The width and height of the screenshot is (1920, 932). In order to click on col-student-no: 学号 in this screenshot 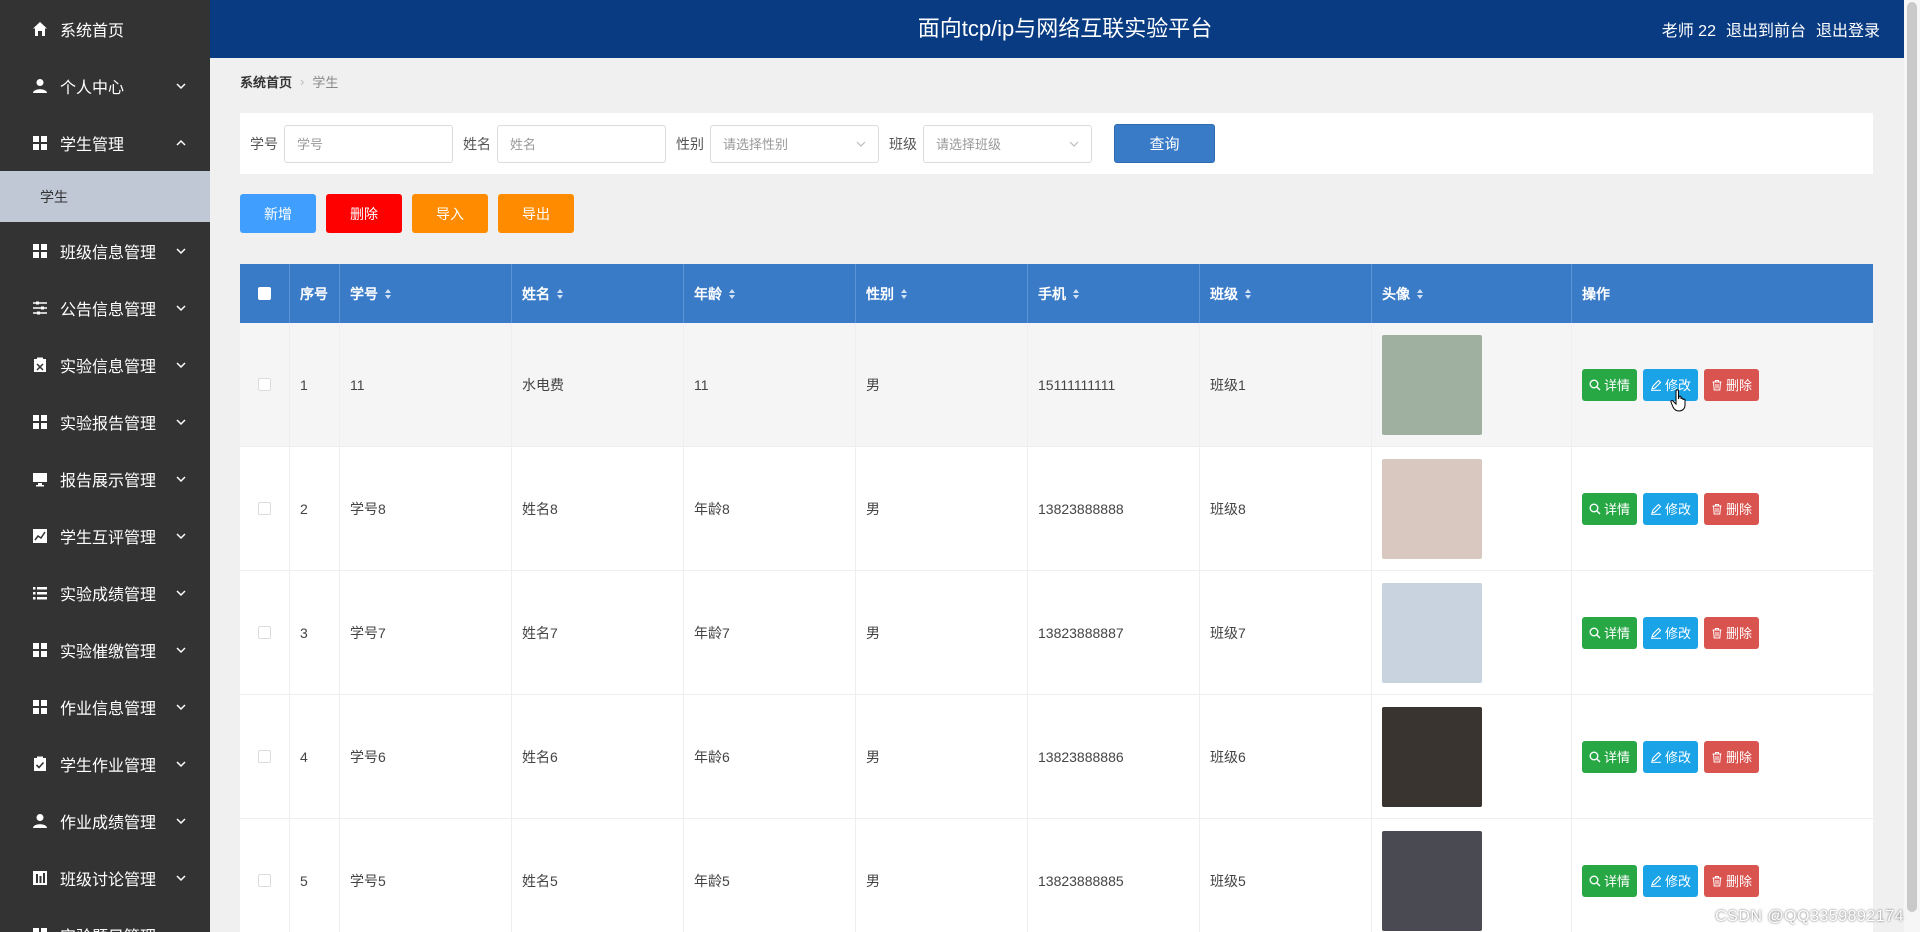, I will do `click(426, 293)`.